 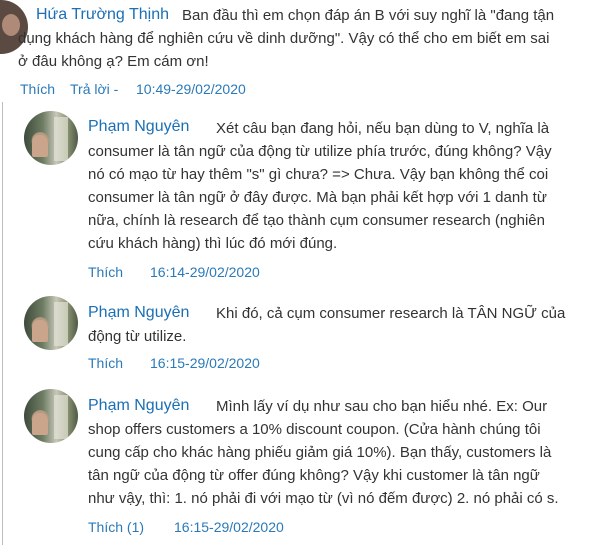 What do you see at coordinates (2, 323) in the screenshot?
I see `thread-divider` at bounding box center [2, 323].